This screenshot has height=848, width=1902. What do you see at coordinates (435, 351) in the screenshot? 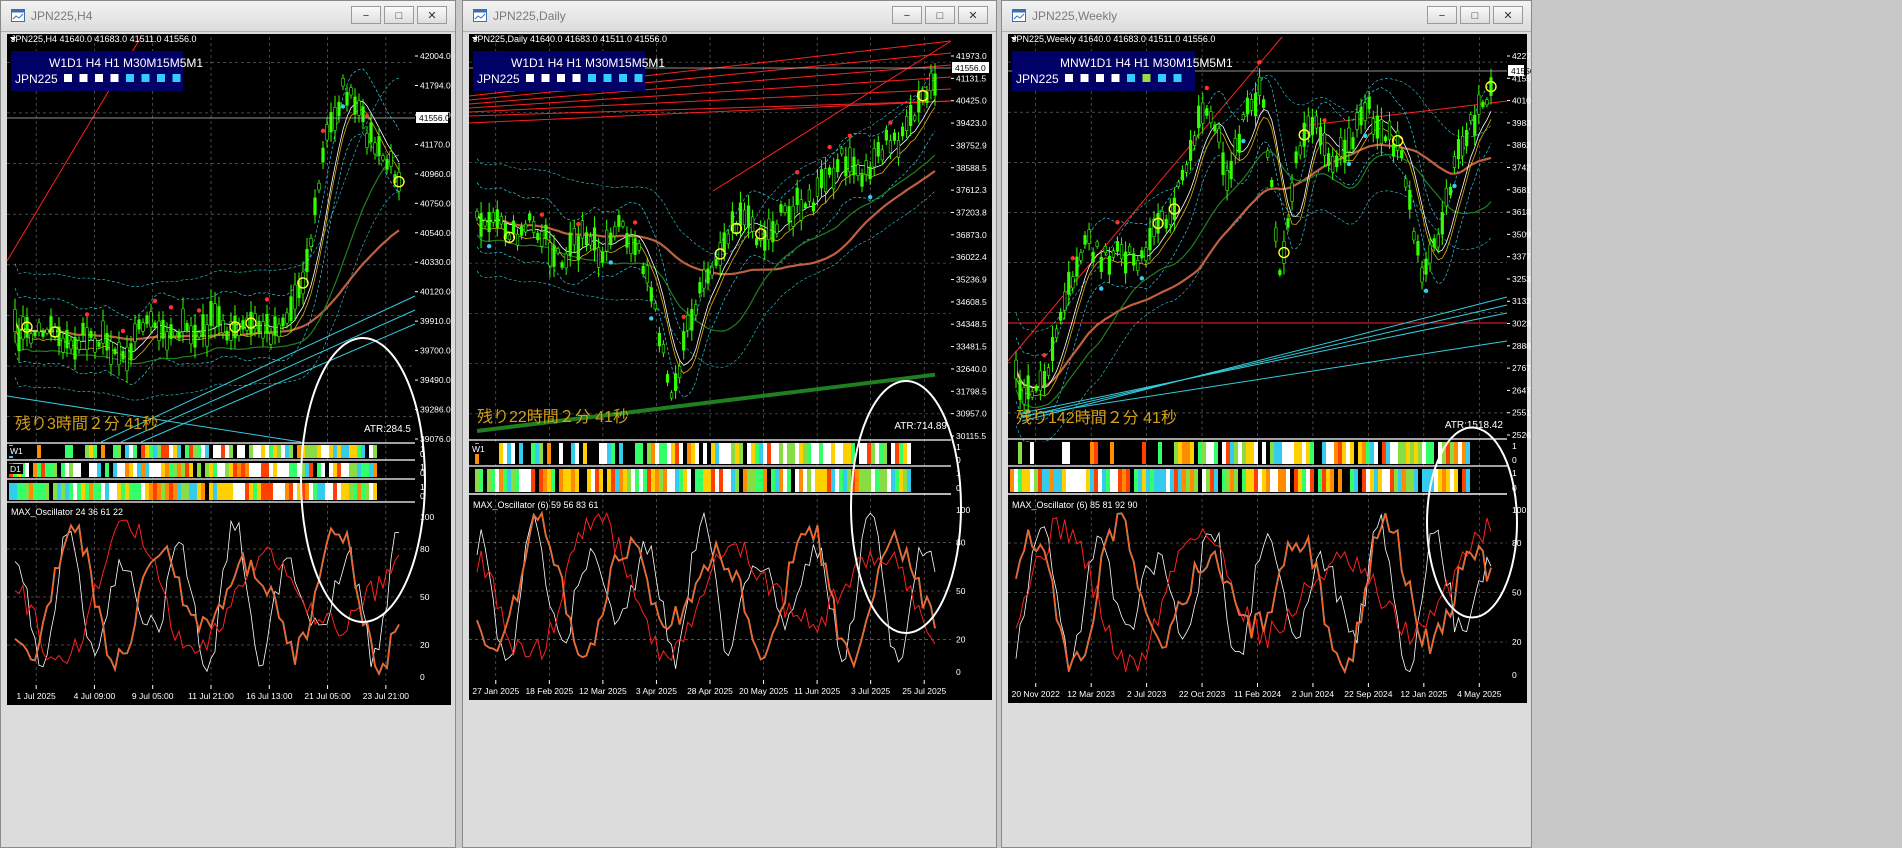
I see `price-axis-label: 39700.0` at bounding box center [435, 351].